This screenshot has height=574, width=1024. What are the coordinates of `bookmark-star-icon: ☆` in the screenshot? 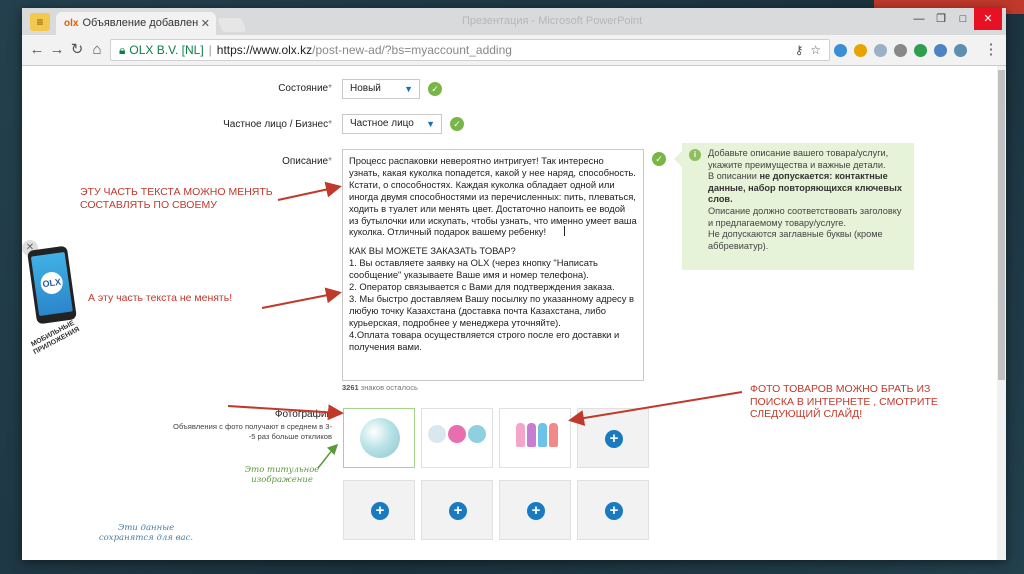 It's located at (815, 50).